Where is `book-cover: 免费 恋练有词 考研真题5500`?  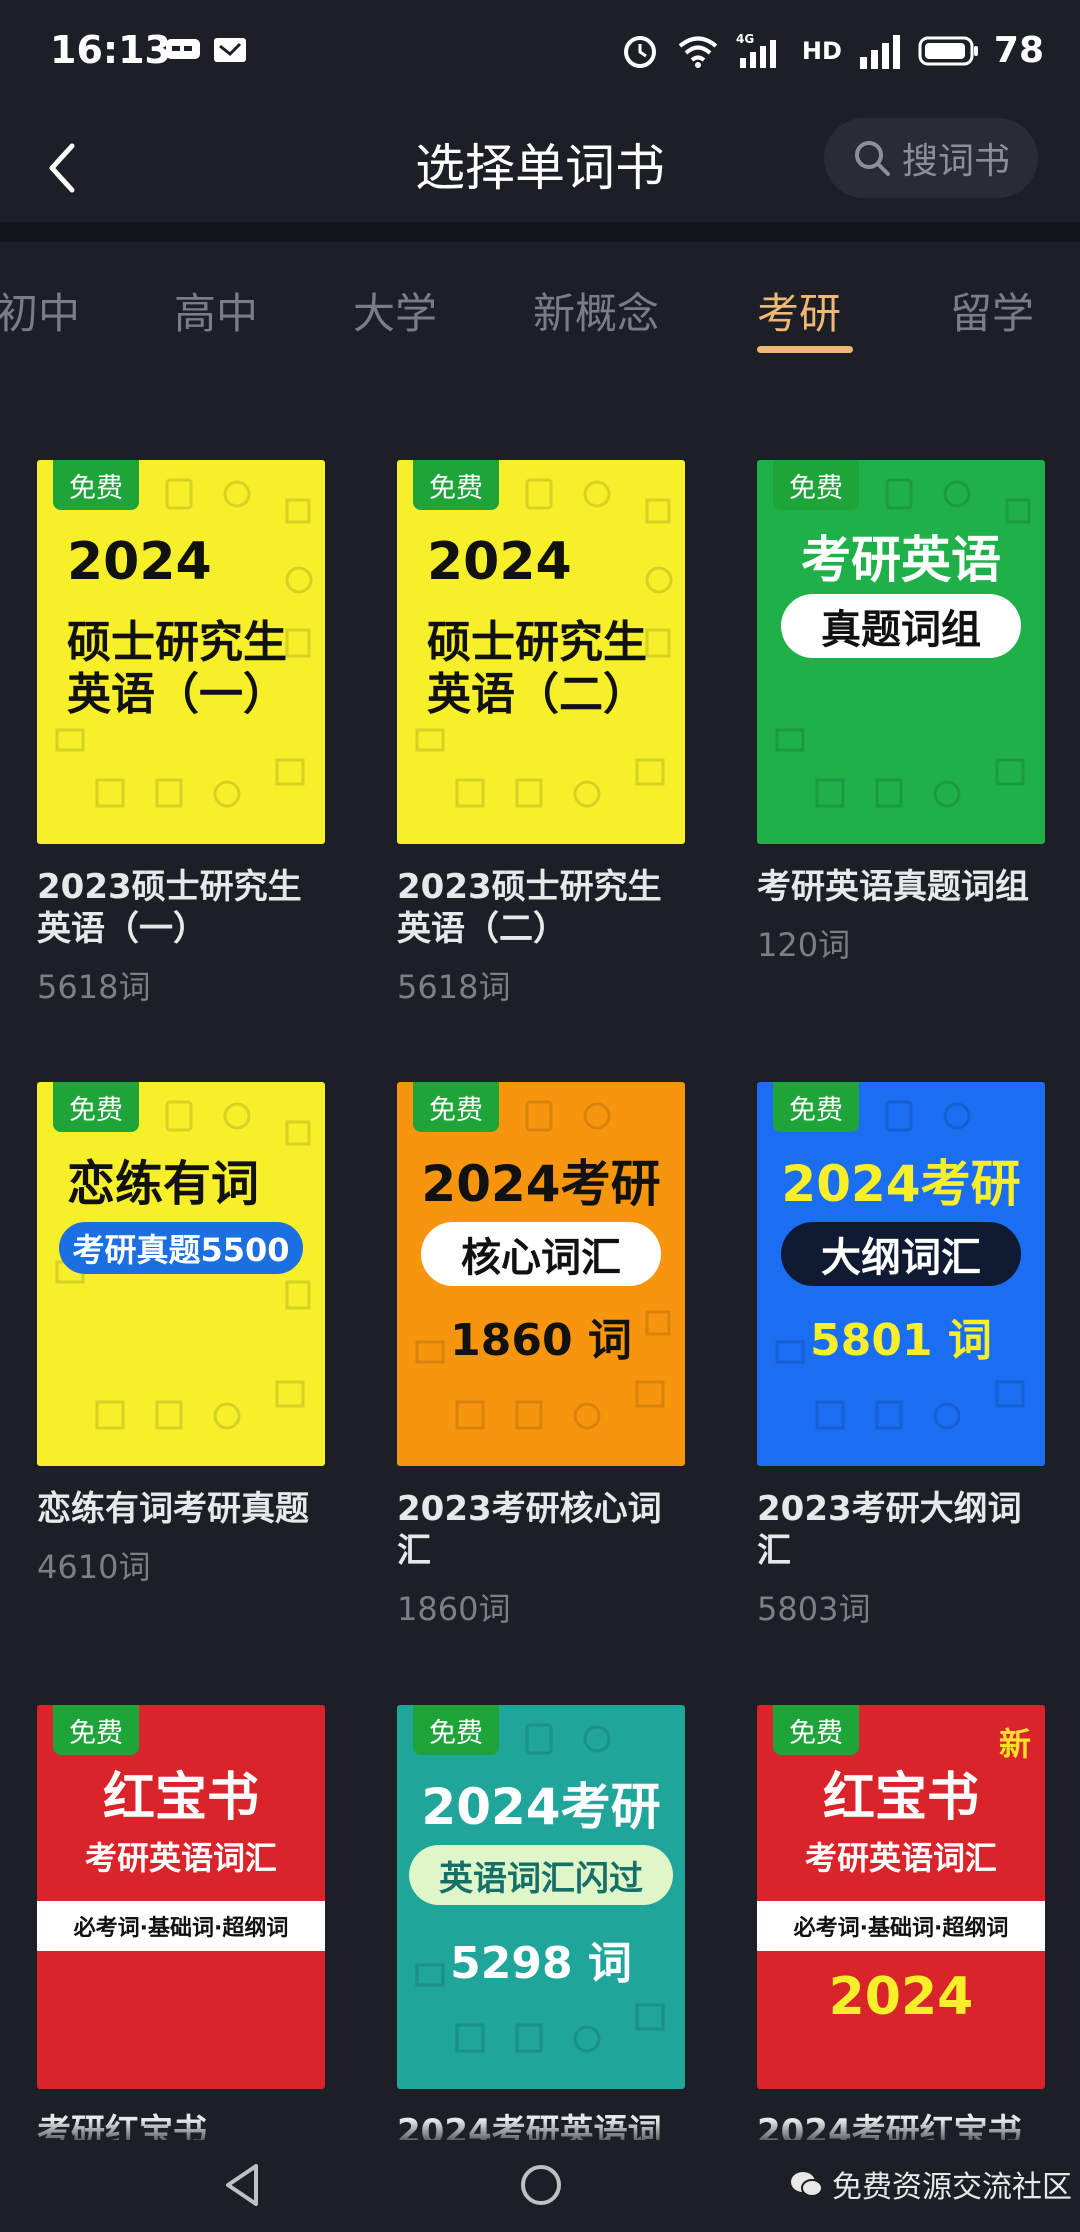 book-cover: 免费 恋练有词 考研真题5500 is located at coordinates (181, 1274).